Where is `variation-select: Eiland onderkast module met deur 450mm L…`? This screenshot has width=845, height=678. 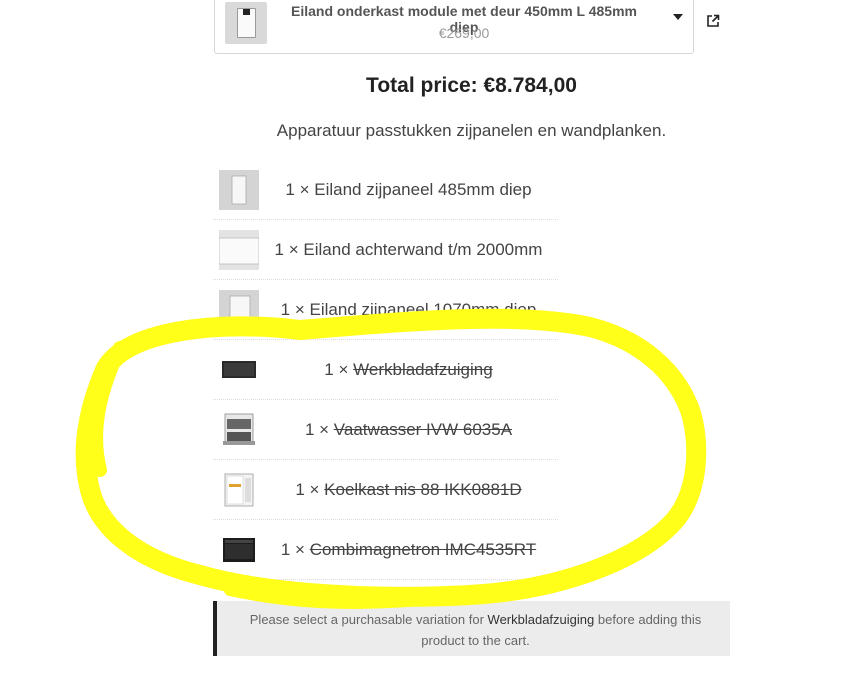 variation-select: Eiland onderkast module met deur 450mm L… is located at coordinates (454, 27).